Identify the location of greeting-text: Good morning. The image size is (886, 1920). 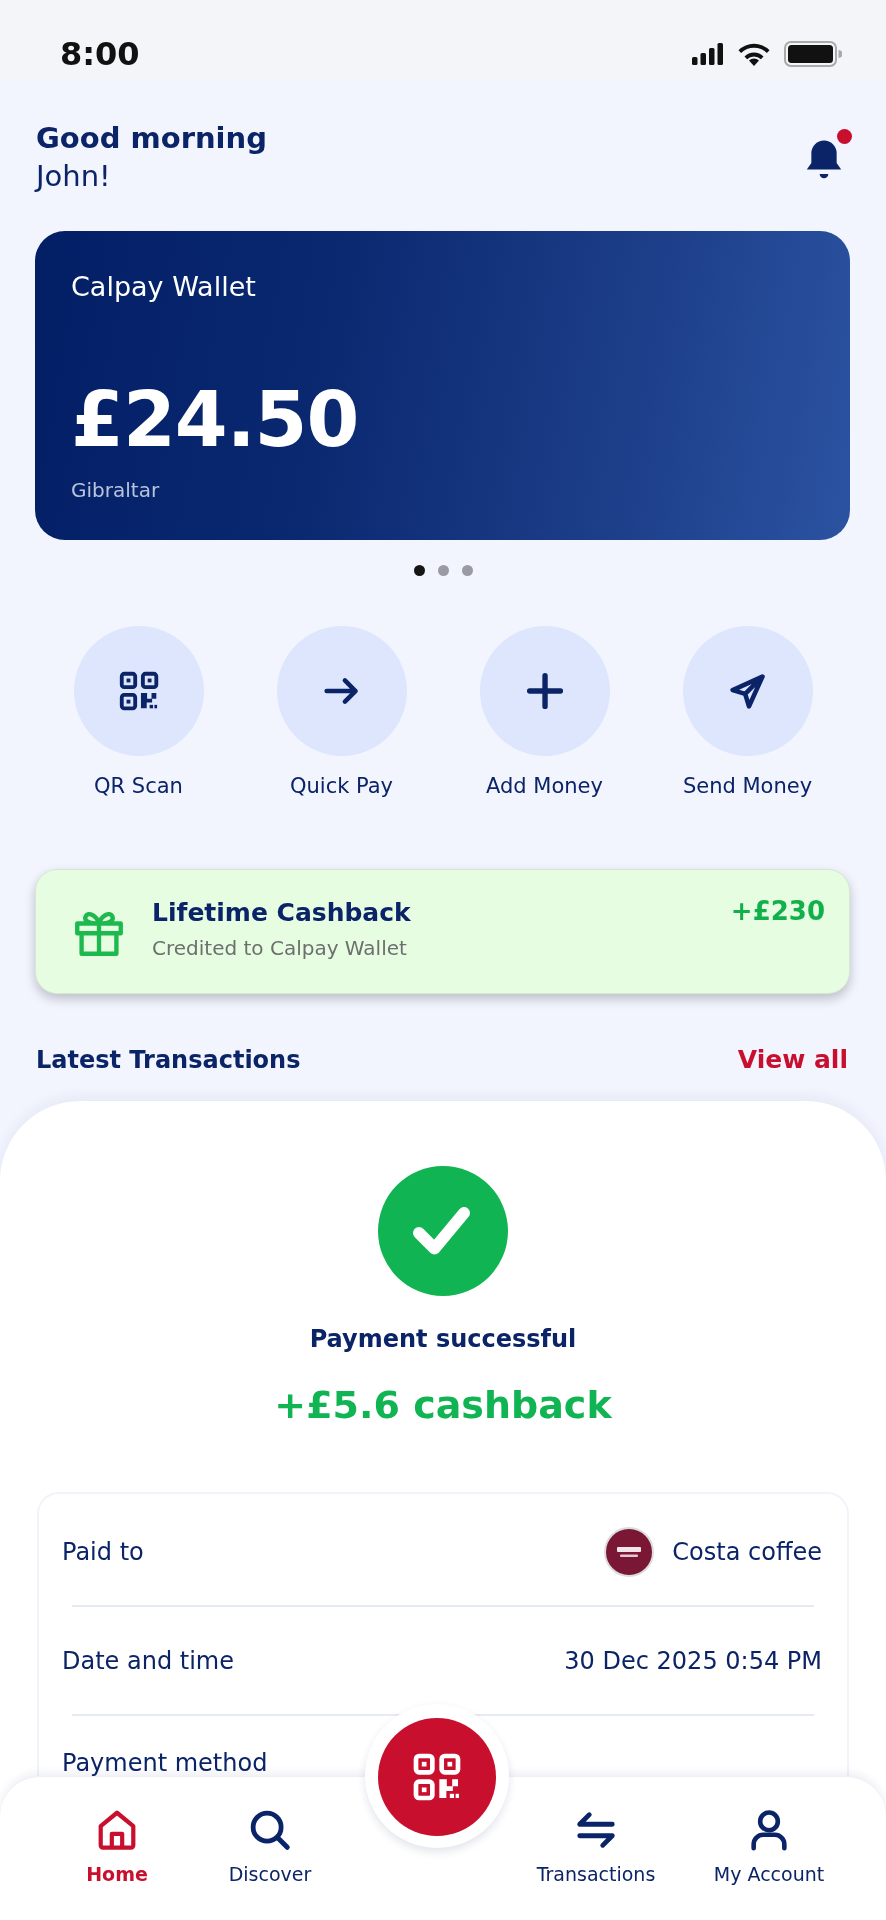
(151, 138).